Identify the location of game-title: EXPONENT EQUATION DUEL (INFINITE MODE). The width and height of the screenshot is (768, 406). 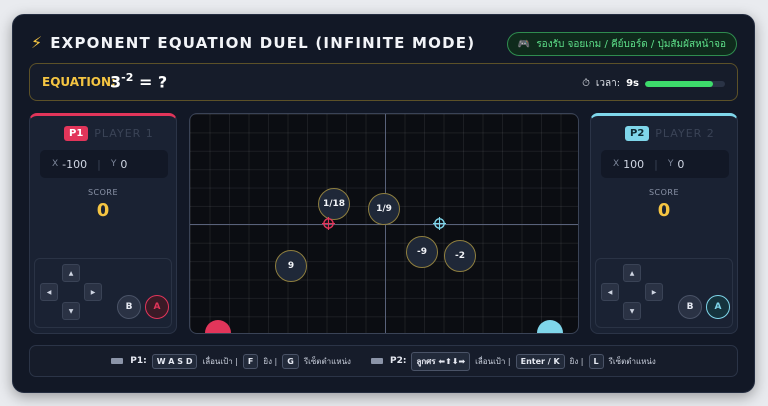
(263, 42).